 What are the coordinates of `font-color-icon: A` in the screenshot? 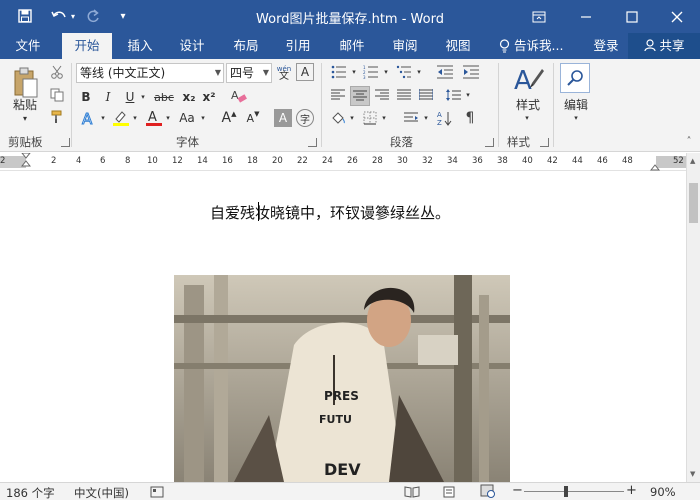 It's located at (154, 118).